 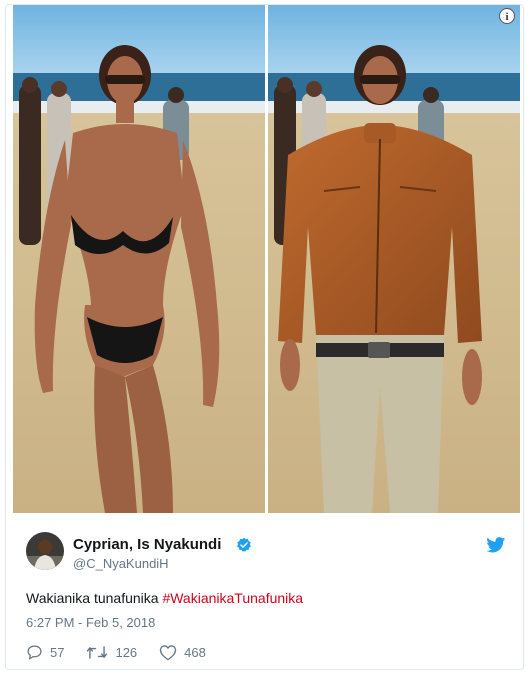 What do you see at coordinates (57, 652) in the screenshot?
I see `reply-count: 57` at bounding box center [57, 652].